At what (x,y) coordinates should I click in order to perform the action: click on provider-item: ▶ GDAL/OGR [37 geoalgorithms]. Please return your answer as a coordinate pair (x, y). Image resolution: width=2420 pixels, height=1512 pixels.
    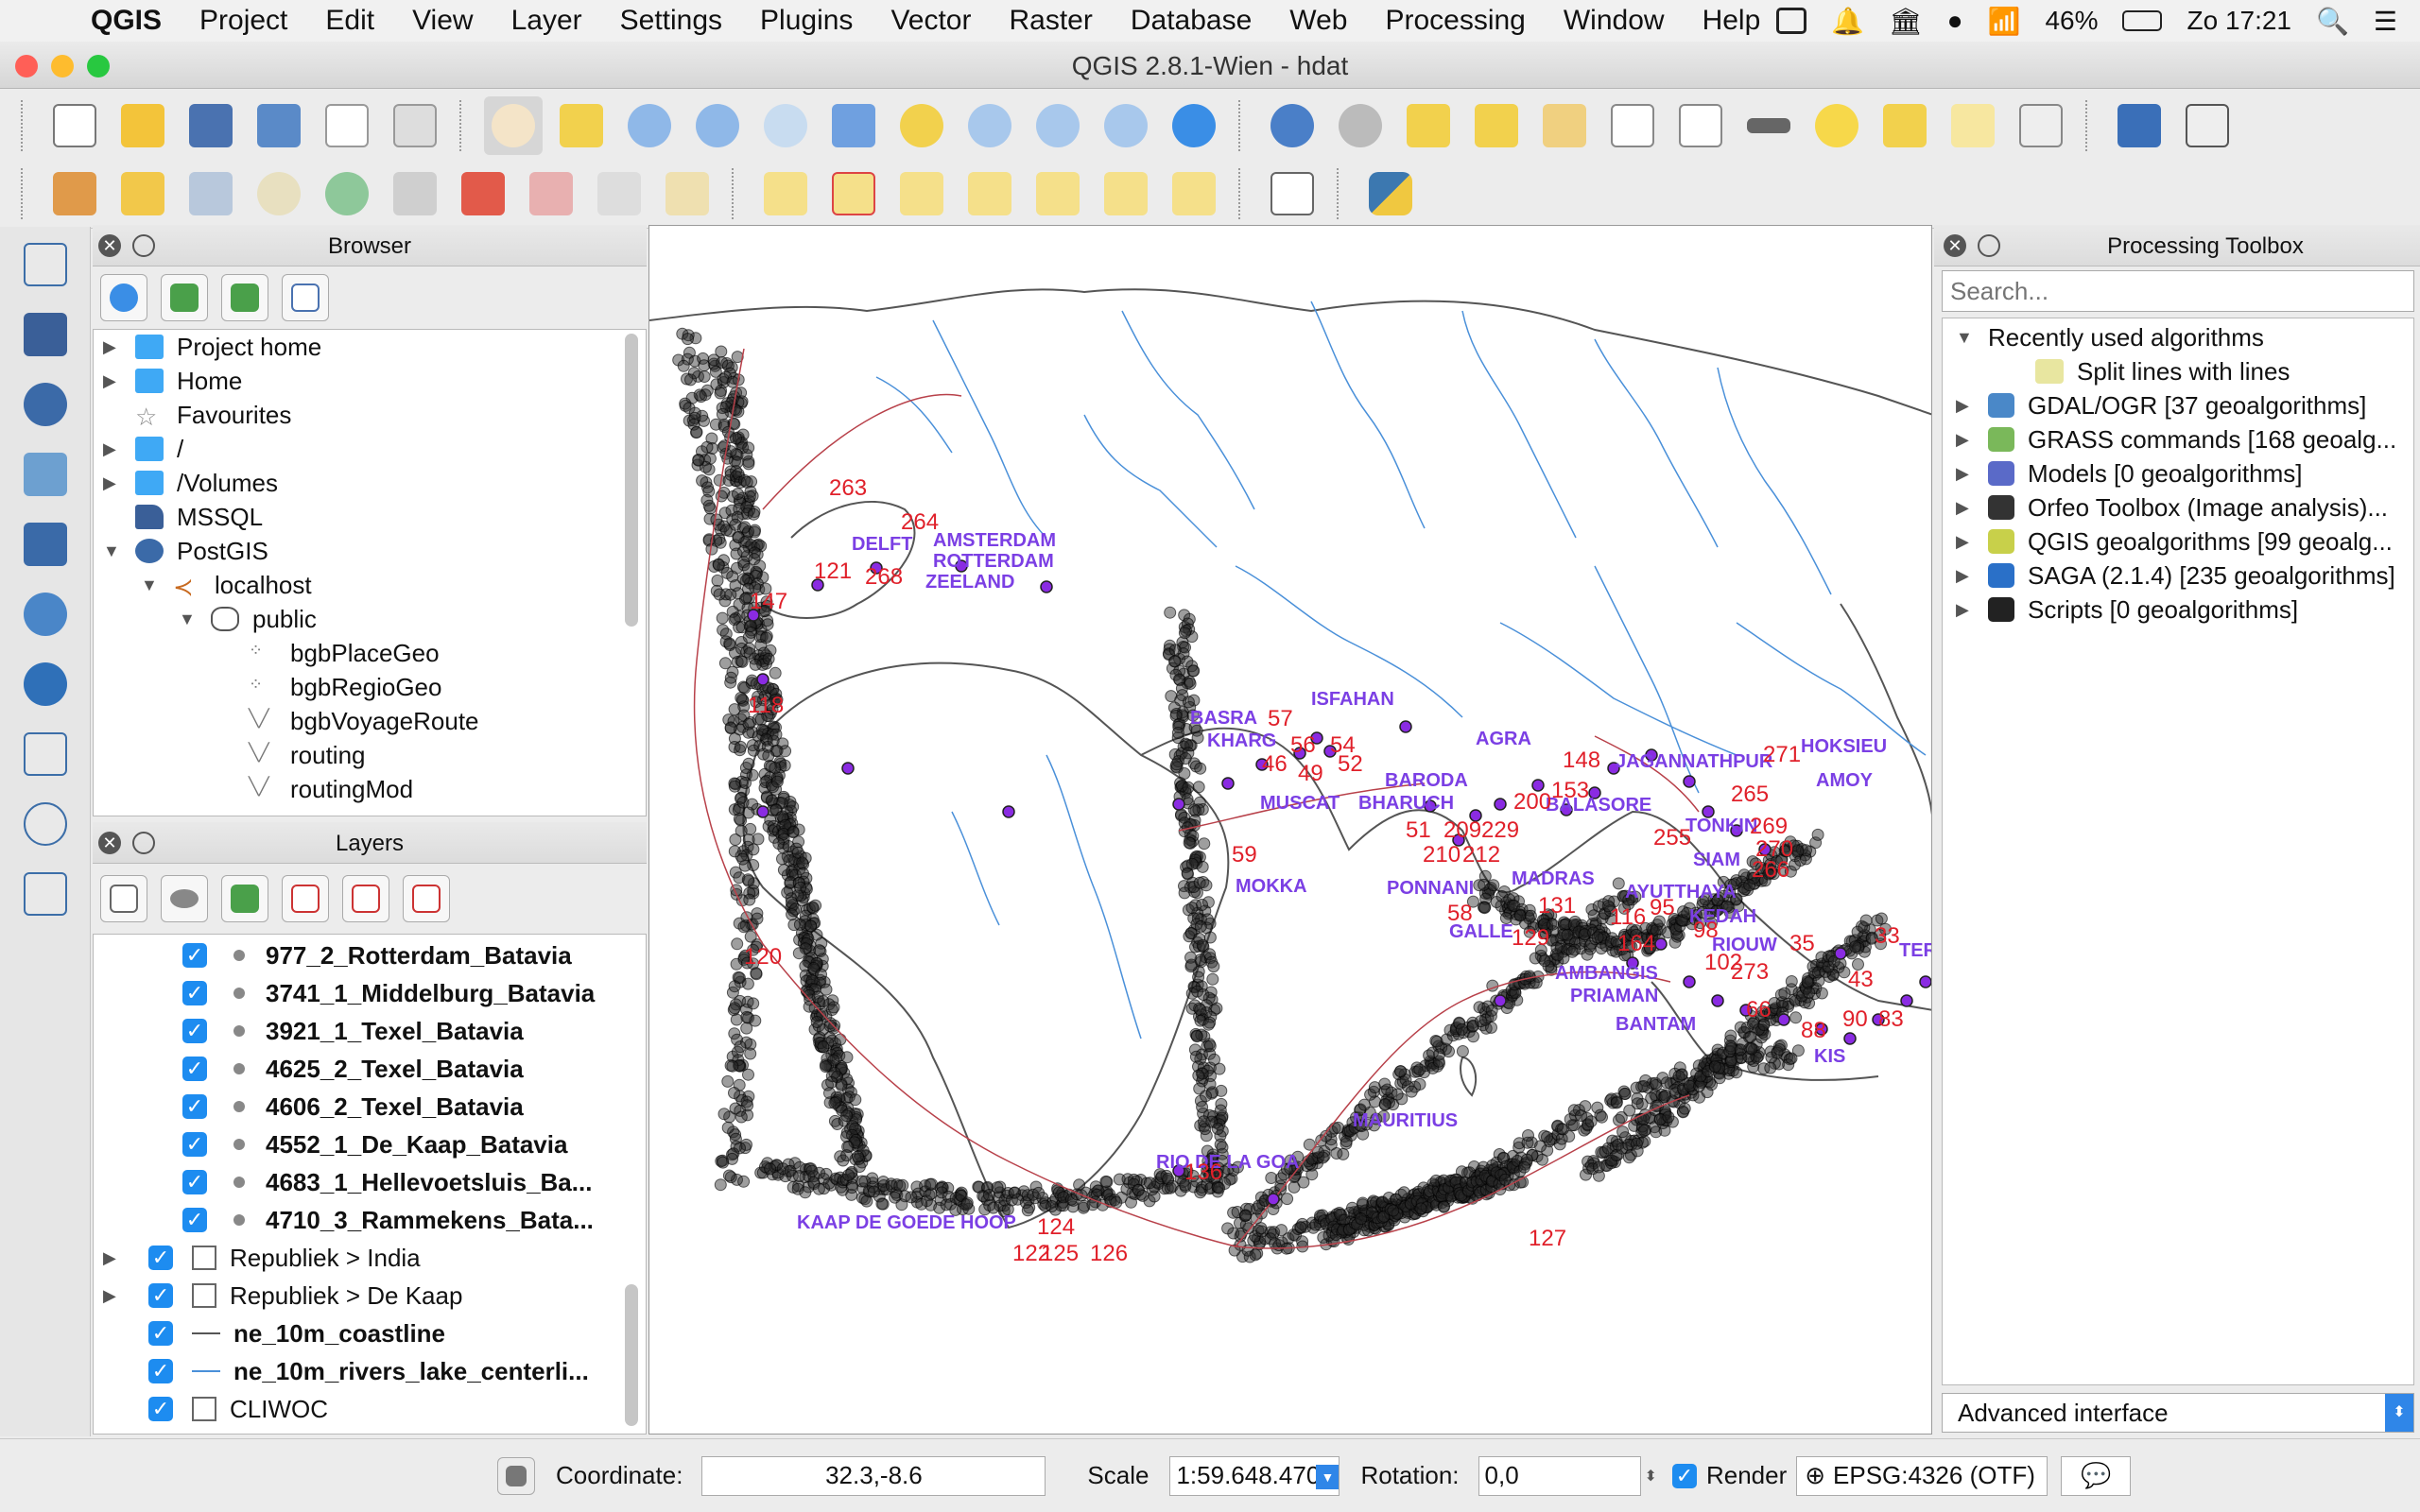
    Looking at the image, I should click on (2184, 405).